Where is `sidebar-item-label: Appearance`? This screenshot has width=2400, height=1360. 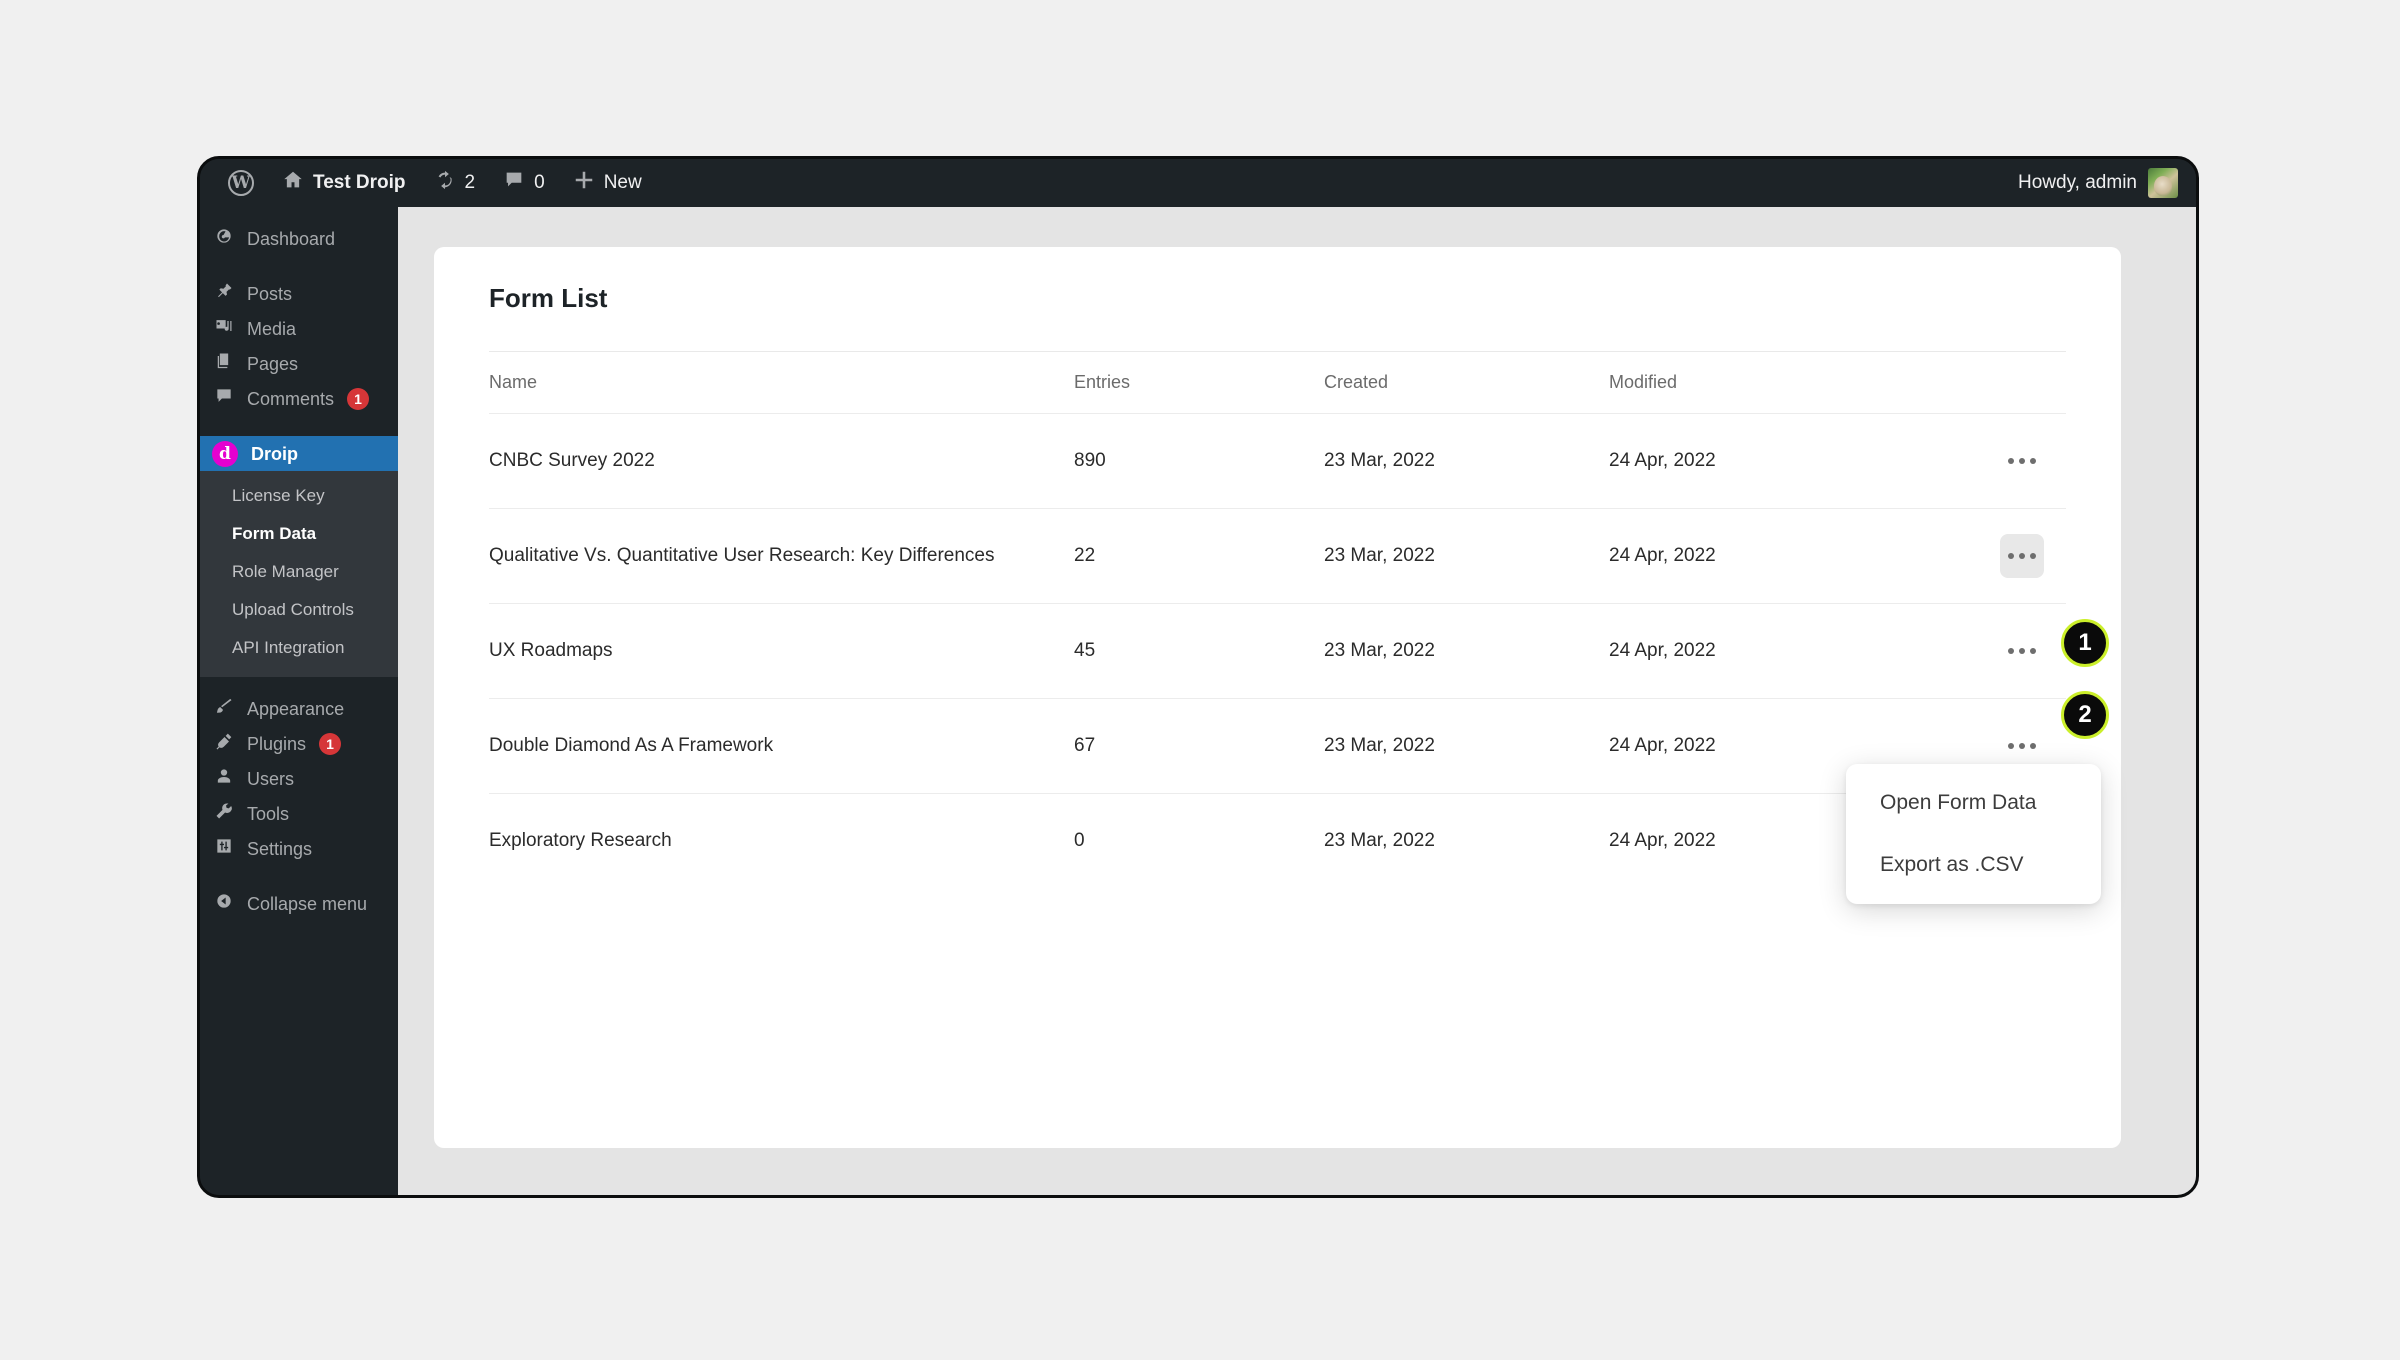 sidebar-item-label: Appearance is located at coordinates (296, 708).